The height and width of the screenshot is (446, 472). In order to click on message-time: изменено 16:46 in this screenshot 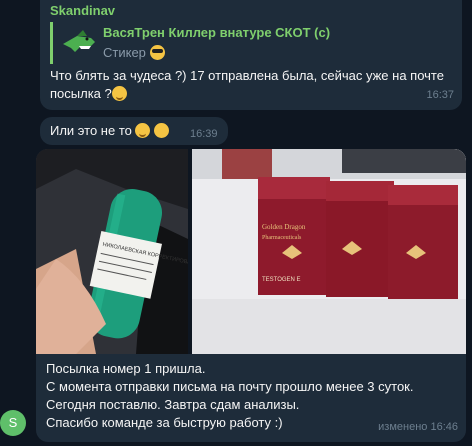, I will do `click(418, 427)`.